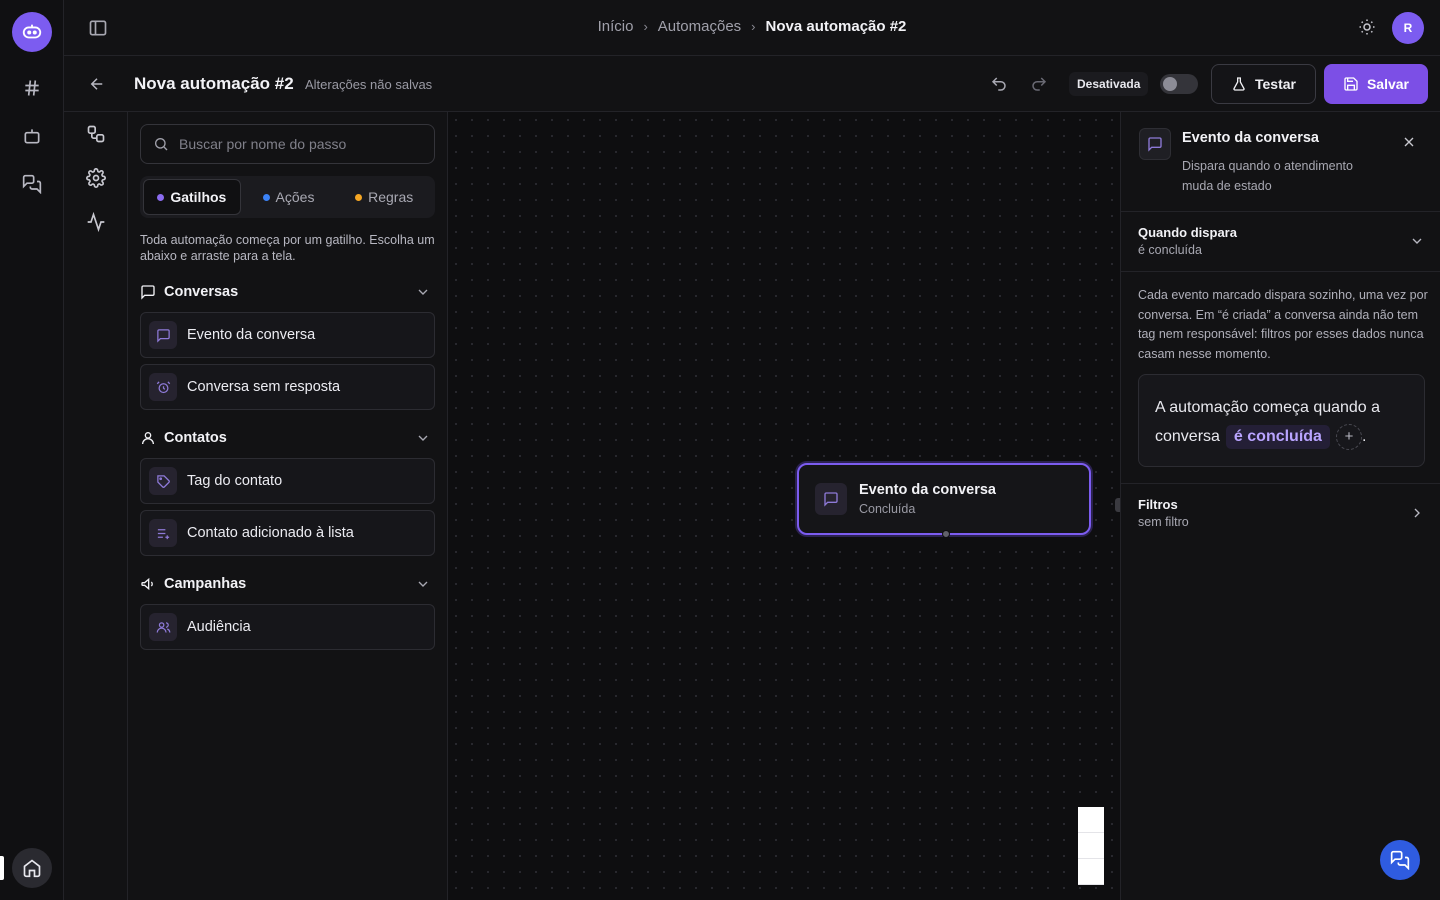 The height and width of the screenshot is (900, 1440). I want to click on step-conversation-event: Evento da conversa, so click(287, 335).